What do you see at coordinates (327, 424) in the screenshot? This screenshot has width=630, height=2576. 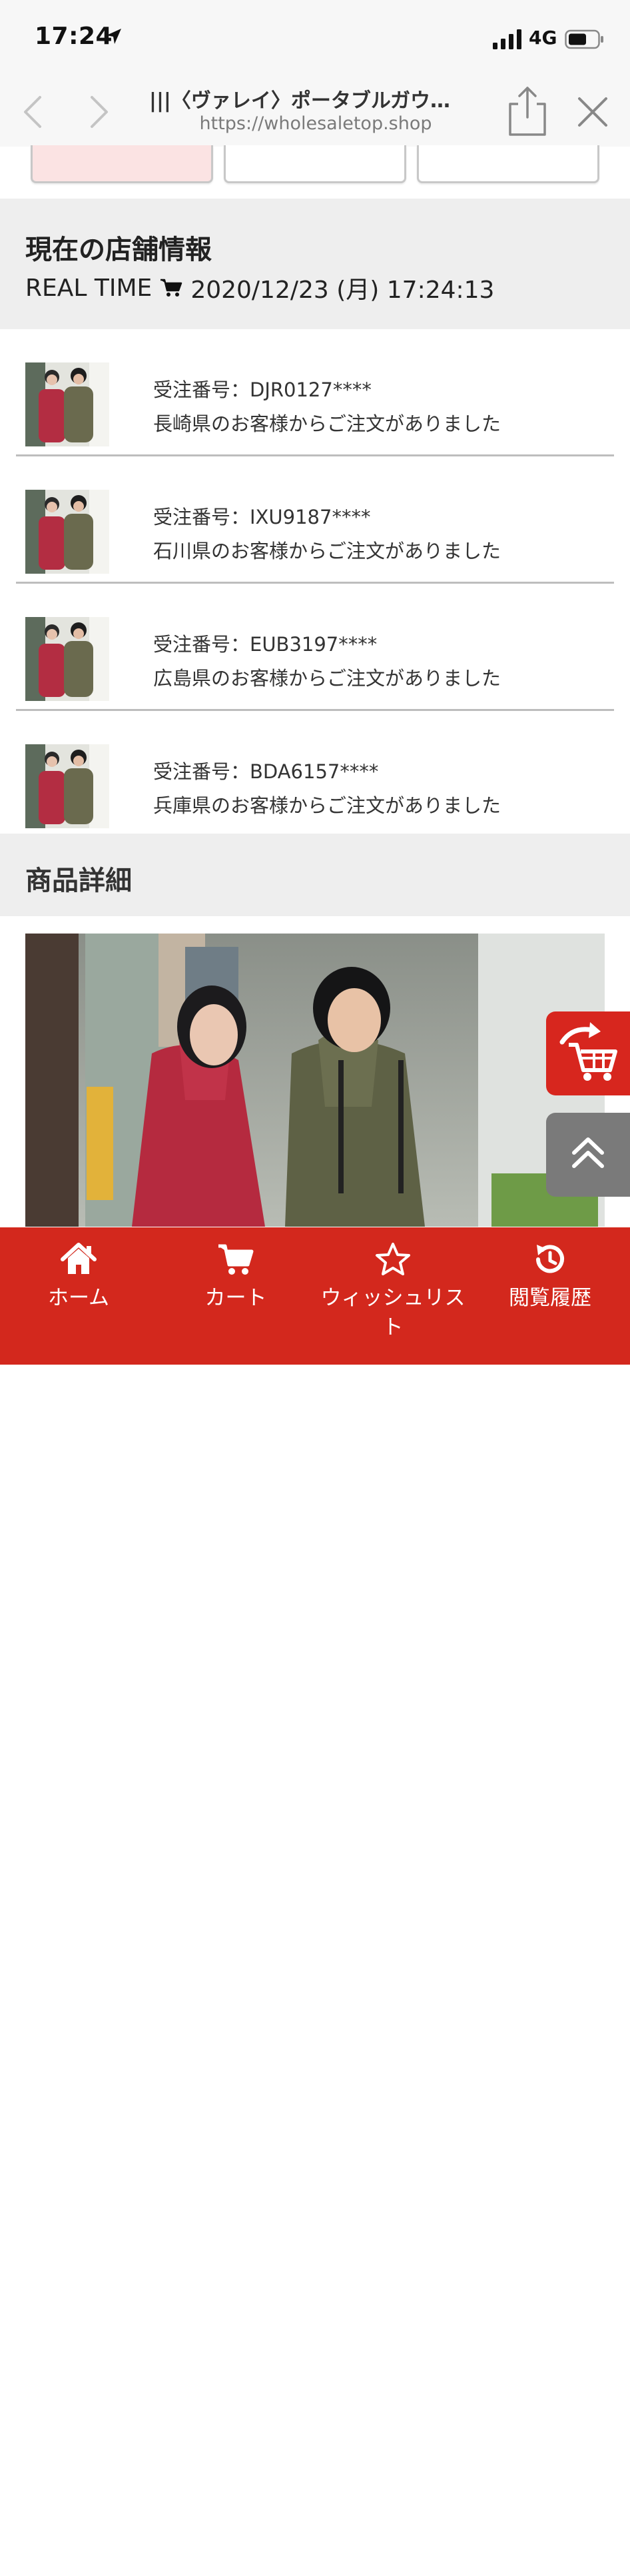 I see `order-message: 長崎県のお客様からご注文がありました` at bounding box center [327, 424].